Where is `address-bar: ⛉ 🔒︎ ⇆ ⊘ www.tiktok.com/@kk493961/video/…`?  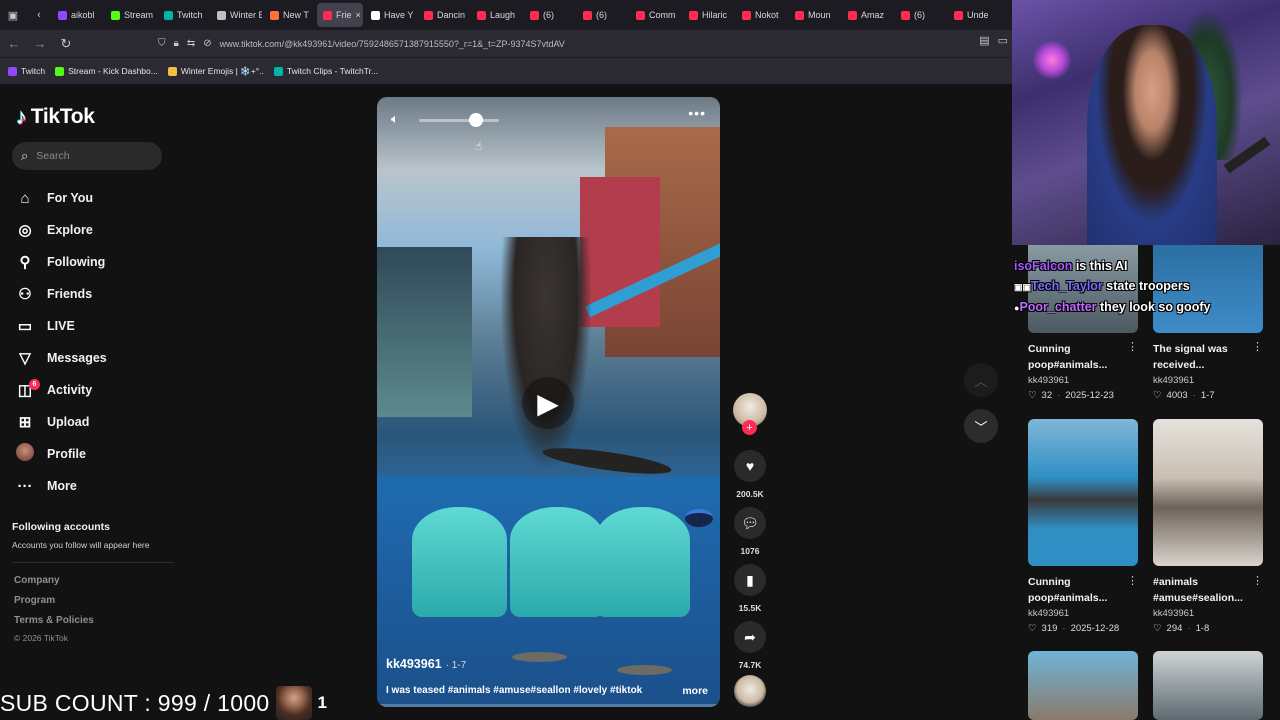
address-bar: ⛉ 🔒︎ ⇆ ⊘ www.tiktok.com/@kk493961/video/… is located at coordinates (361, 43).